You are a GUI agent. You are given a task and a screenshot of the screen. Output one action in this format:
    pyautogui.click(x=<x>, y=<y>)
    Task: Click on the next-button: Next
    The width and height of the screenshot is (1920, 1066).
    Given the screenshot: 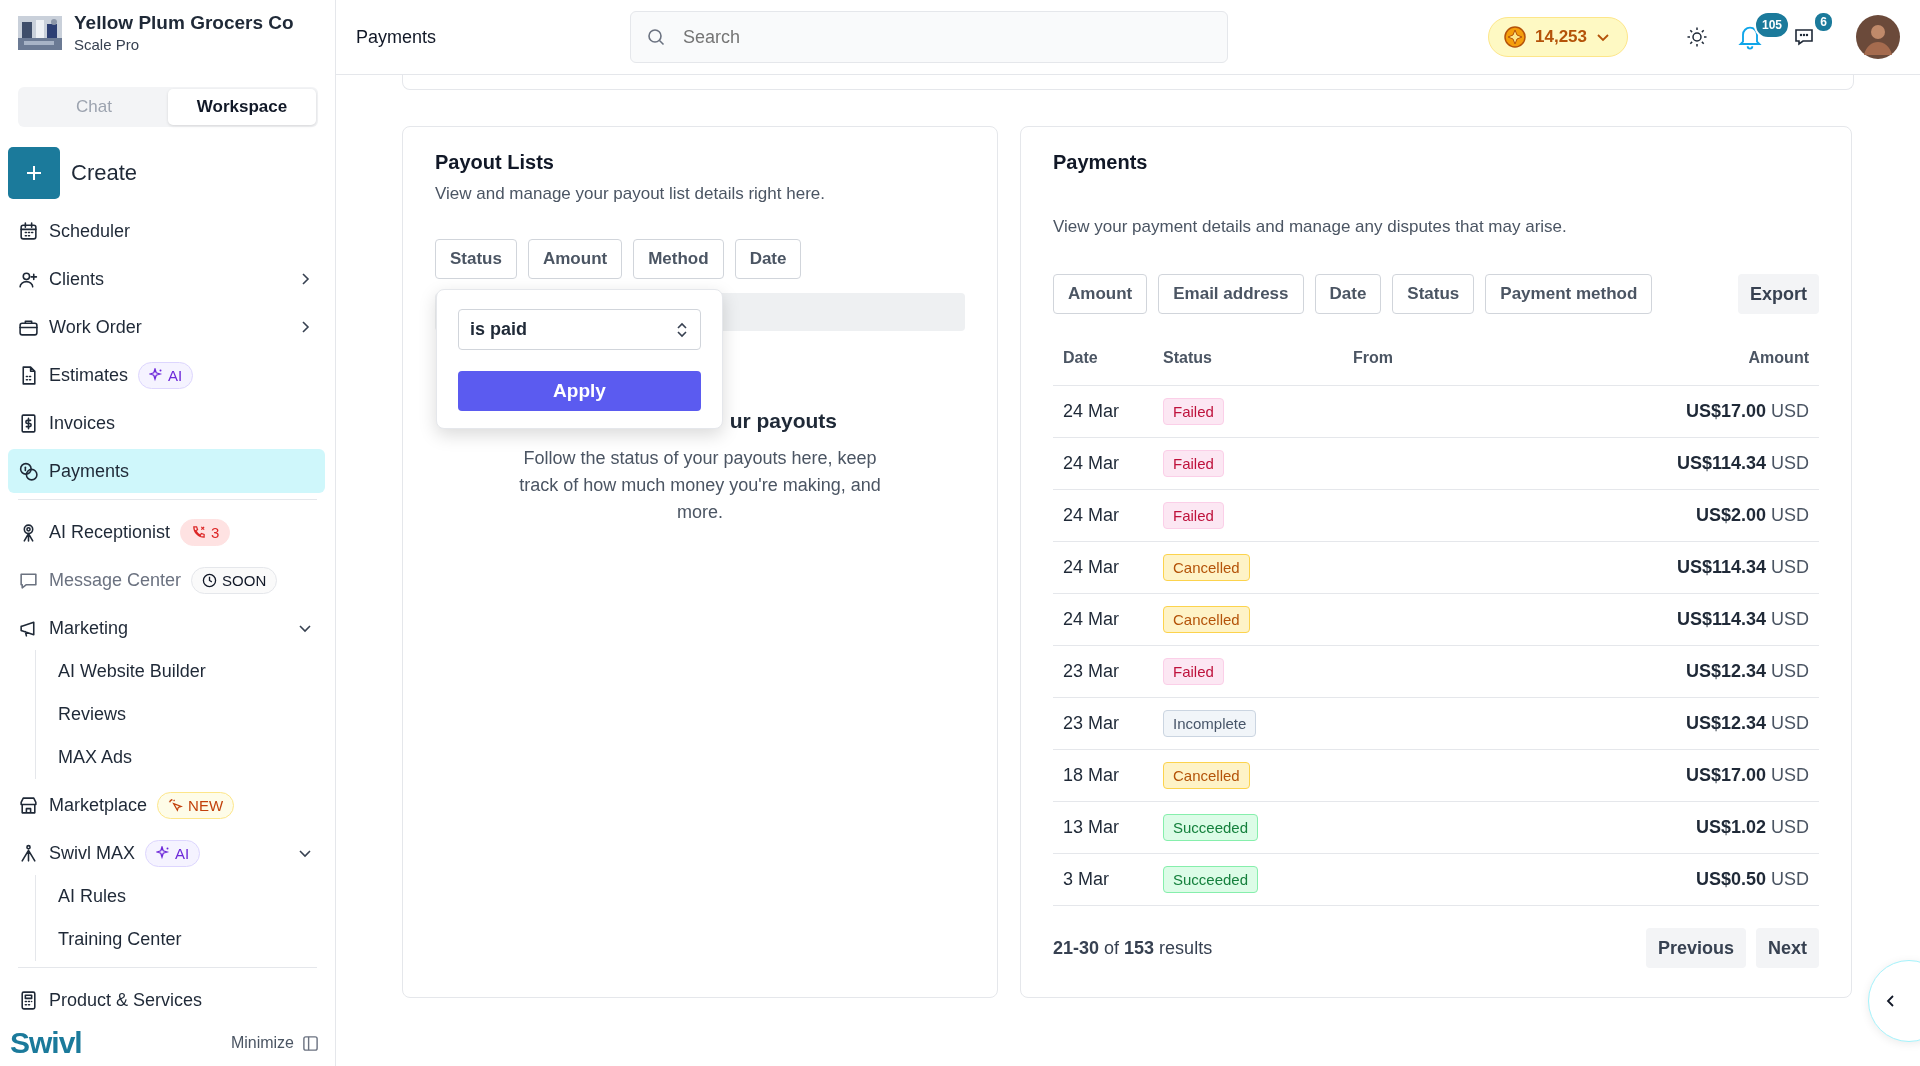 What is the action you would take?
    pyautogui.click(x=1787, y=948)
    